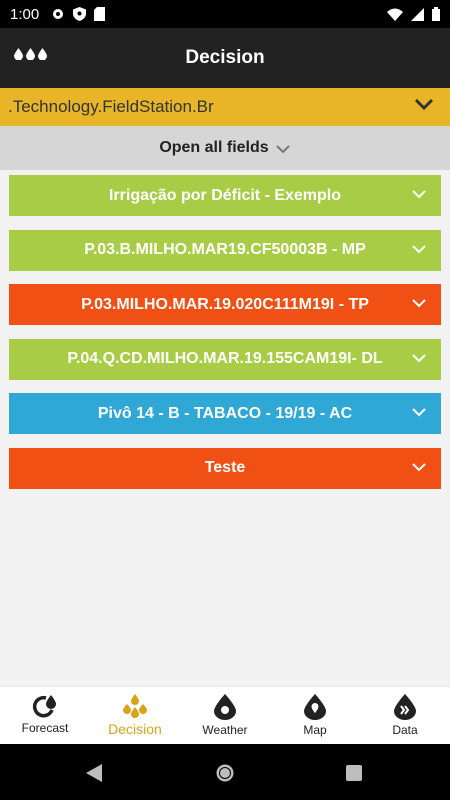 The height and width of the screenshot is (800, 450). Describe the element at coordinates (405, 730) in the screenshot. I see `nav-label: Data` at that location.